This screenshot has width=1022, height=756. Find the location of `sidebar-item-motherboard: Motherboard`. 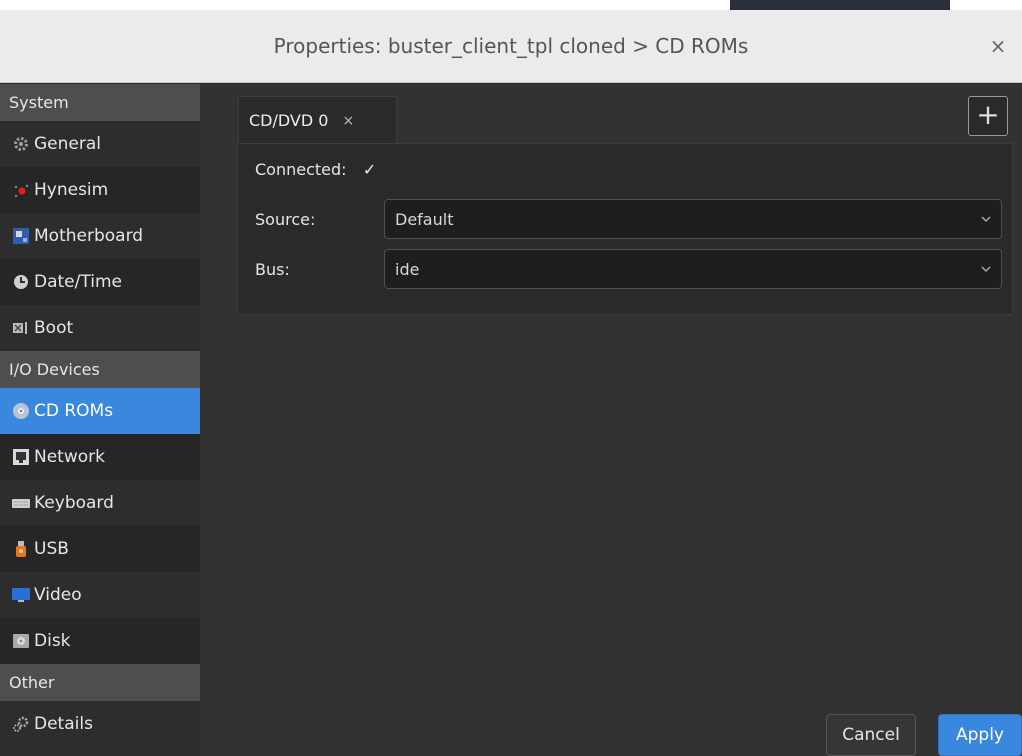

sidebar-item-motherboard: Motherboard is located at coordinates (100, 236).